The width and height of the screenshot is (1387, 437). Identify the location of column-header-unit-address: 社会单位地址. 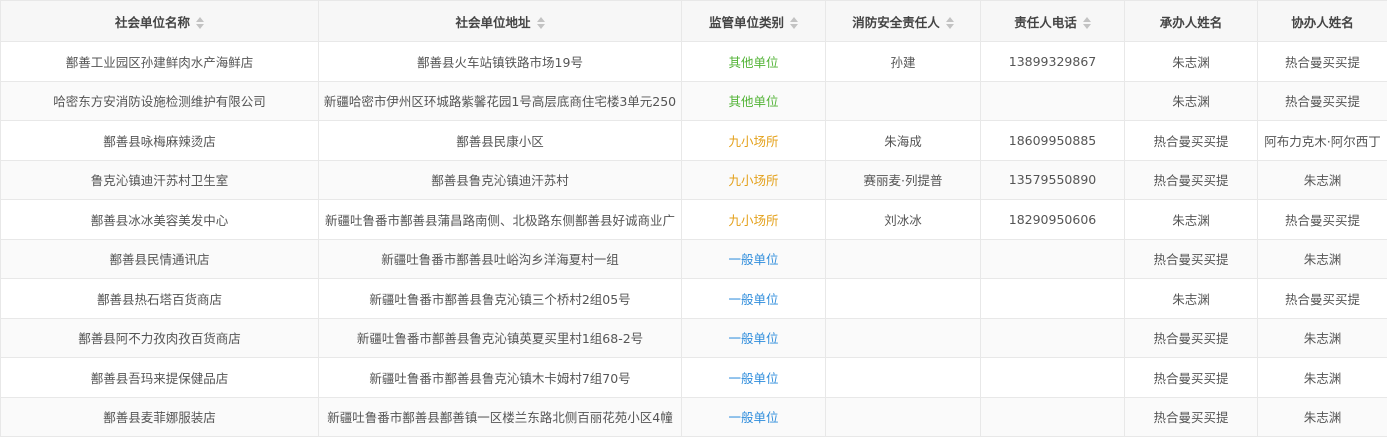
(500, 21).